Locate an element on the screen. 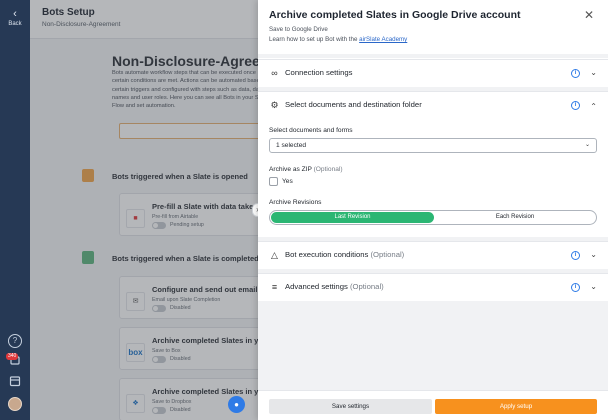 Image resolution: width=608 pixels, height=420 pixels. sliders-icon: ≡ is located at coordinates (274, 287).